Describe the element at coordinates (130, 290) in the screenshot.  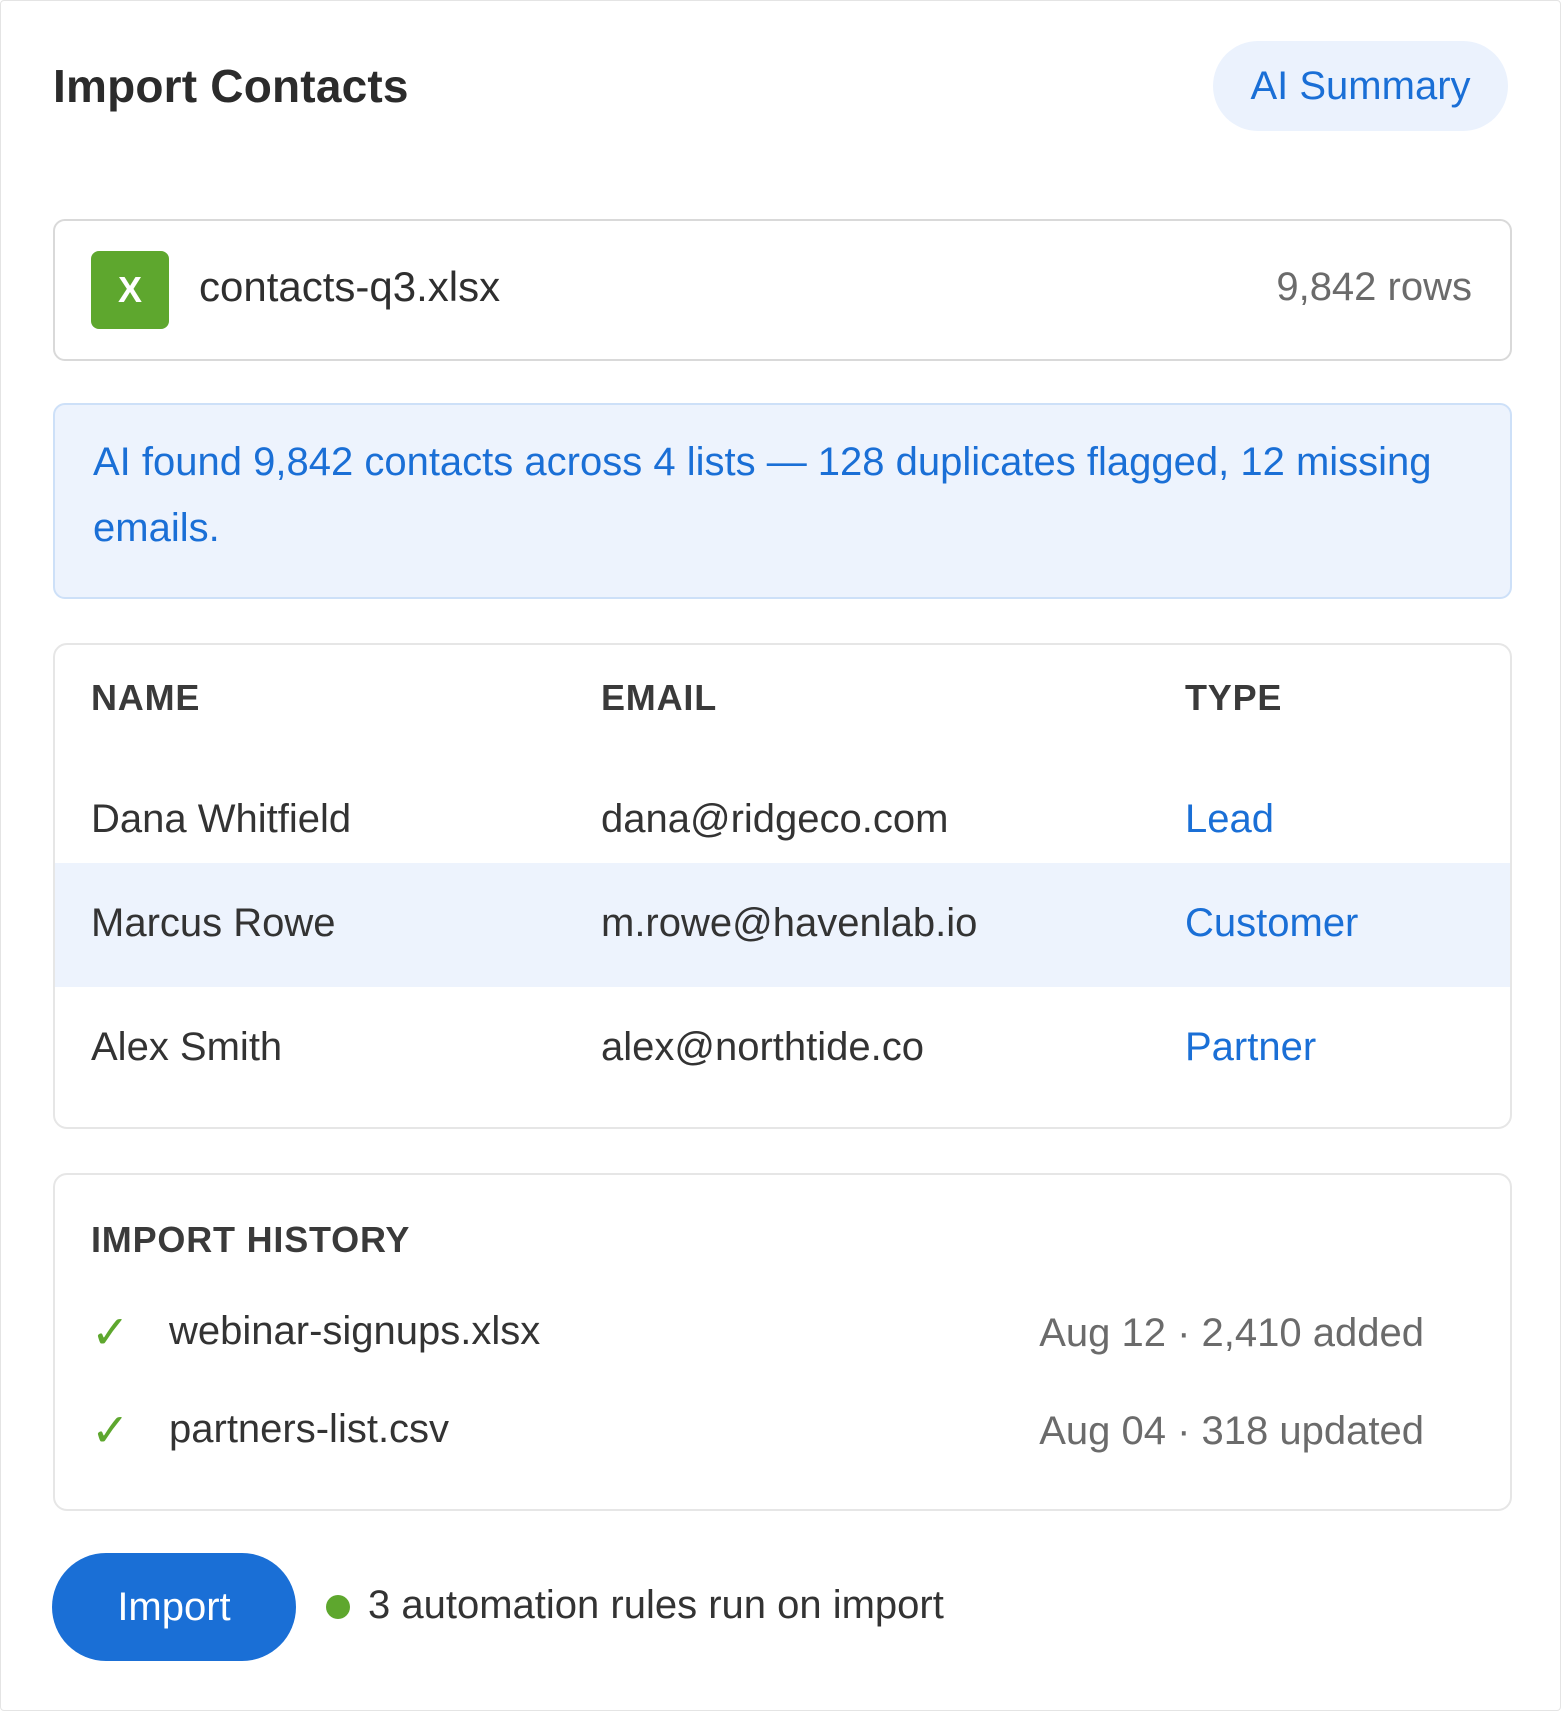
I see `excel-file-icon: X` at that location.